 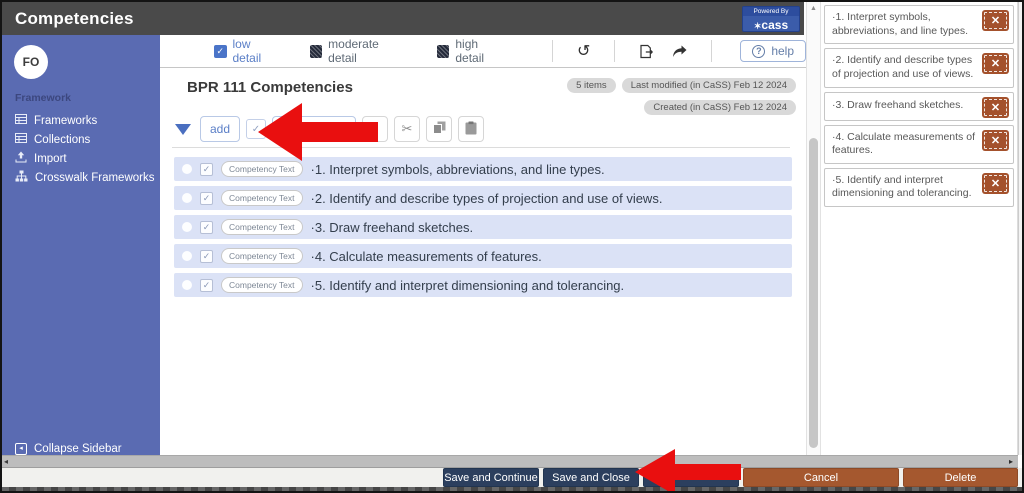 What do you see at coordinates (813, 9) in the screenshot?
I see `scroll-up-icon: ▲` at bounding box center [813, 9].